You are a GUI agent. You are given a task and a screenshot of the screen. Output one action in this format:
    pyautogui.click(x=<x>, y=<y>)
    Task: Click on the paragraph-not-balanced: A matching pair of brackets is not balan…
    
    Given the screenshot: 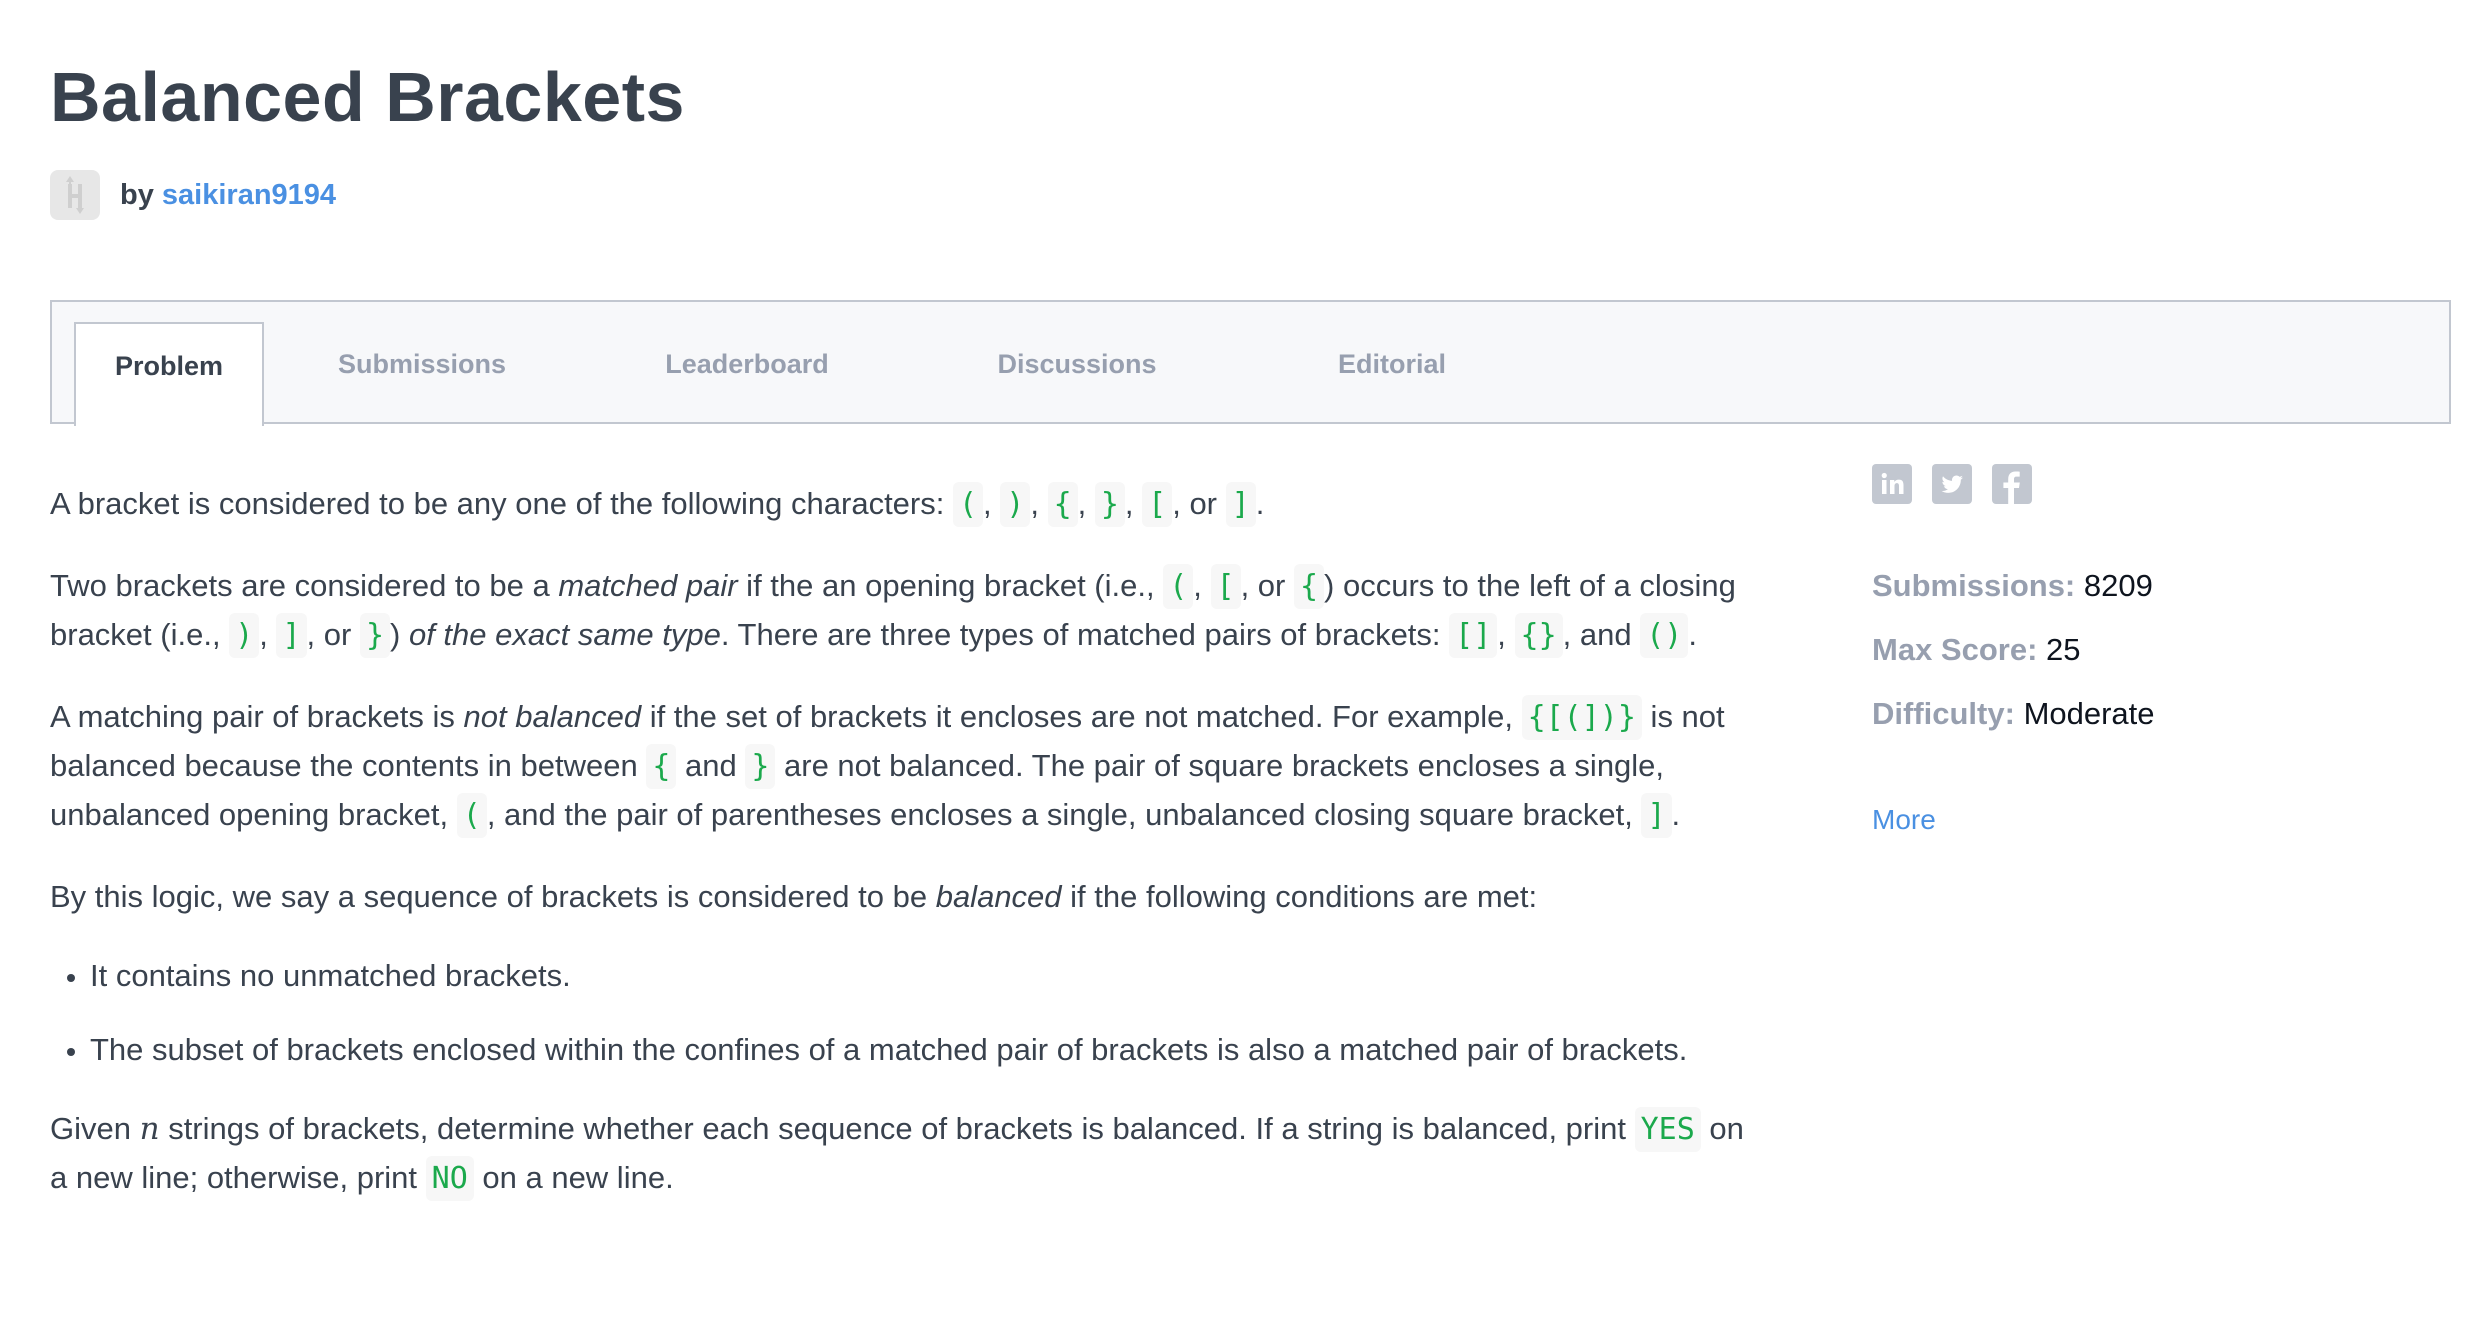 What is the action you would take?
    pyautogui.click(x=900, y=766)
    